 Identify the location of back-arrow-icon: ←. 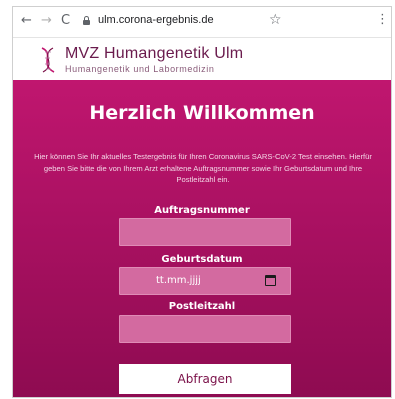
(26, 20).